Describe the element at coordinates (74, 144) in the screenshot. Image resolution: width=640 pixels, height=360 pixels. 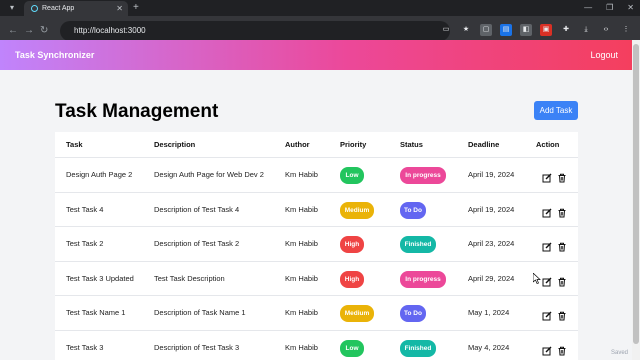
I see `column-header-task: Task` at that location.